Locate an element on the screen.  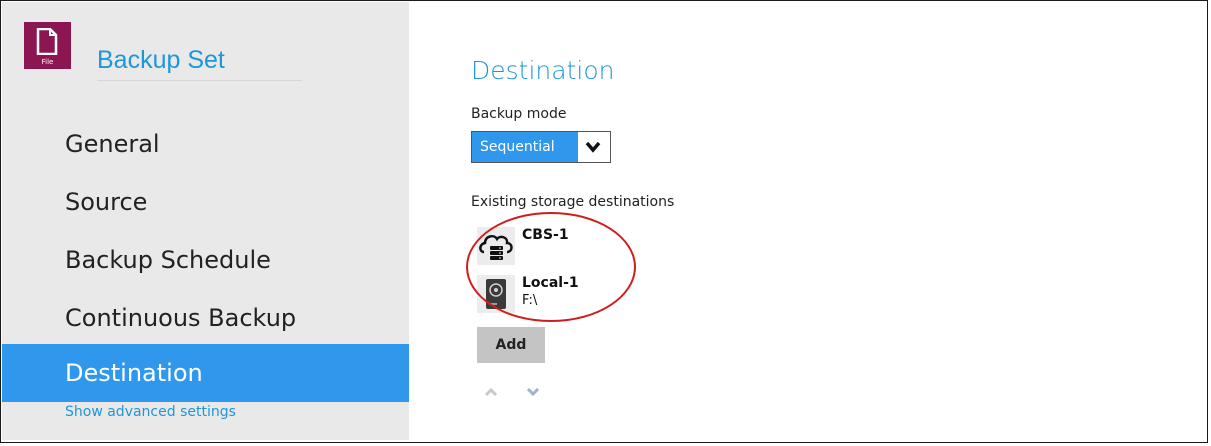
storage-destinations-label: Existing storage destinations is located at coordinates (573, 202).